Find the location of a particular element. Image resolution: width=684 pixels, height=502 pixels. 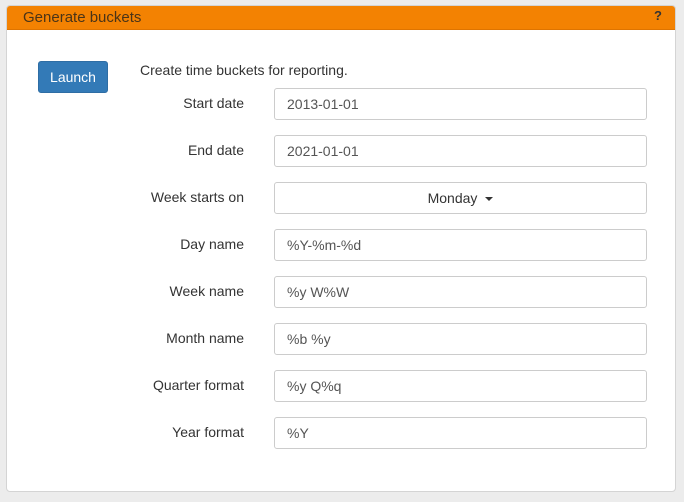

start-date-row: Start date is located at coordinates (341, 104).